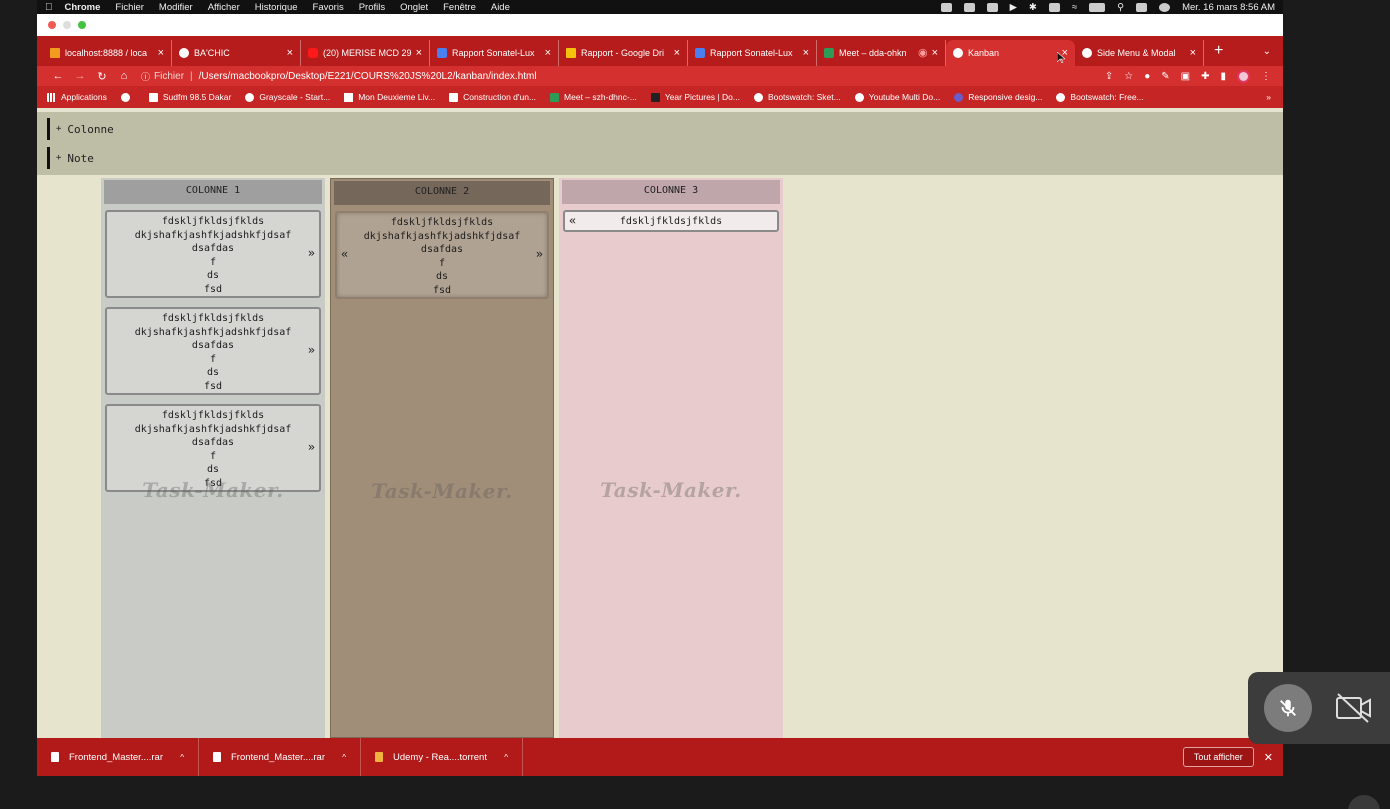 Image resolution: width=1390 pixels, height=809 pixels. What do you see at coordinates (1288, 708) in the screenshot?
I see `mic-muted-button` at bounding box center [1288, 708].